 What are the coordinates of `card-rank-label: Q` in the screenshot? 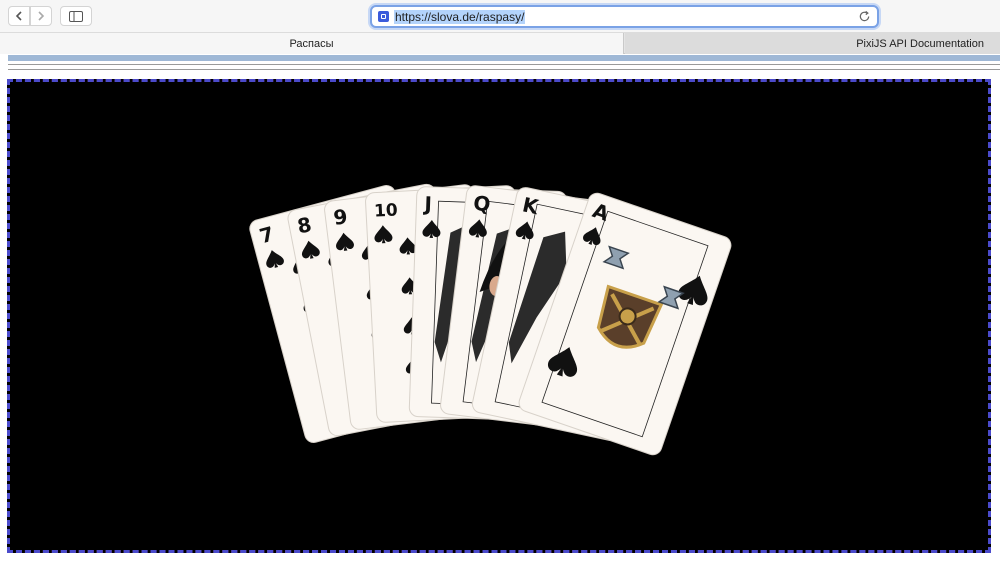 It's located at (482, 204).